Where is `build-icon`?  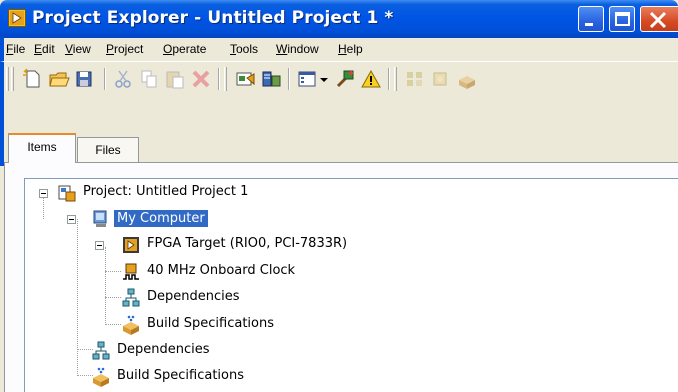
build-icon is located at coordinates (245, 79).